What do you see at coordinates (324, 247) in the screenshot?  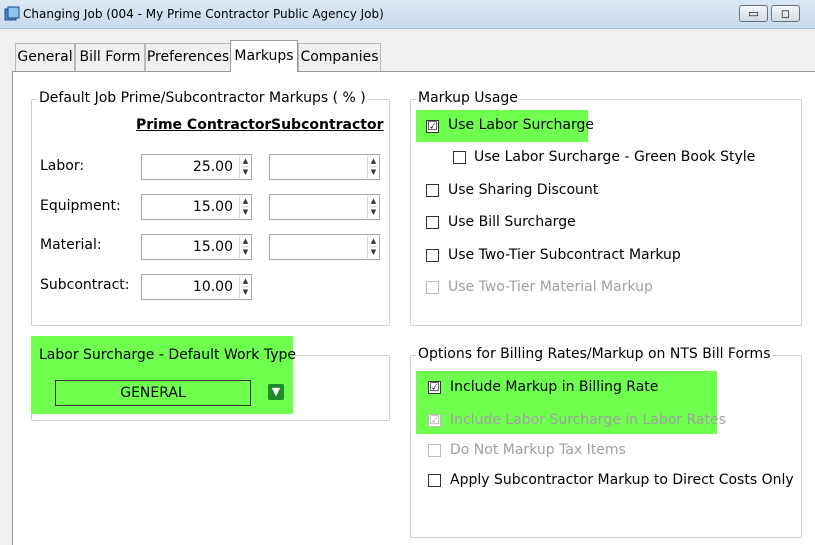 I see `material-sub-input: ▲ ▼` at bounding box center [324, 247].